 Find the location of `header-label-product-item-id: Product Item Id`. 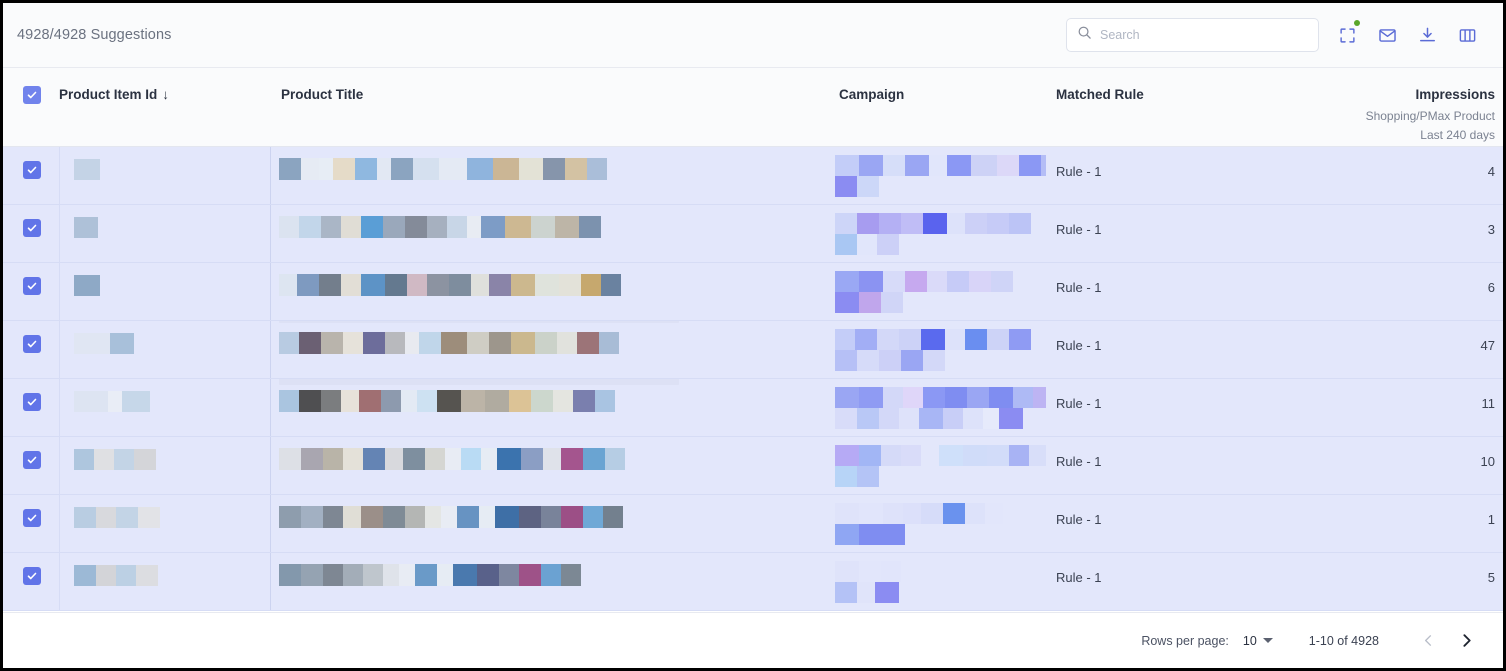

header-label-product-item-id: Product Item Id is located at coordinates (108, 94).